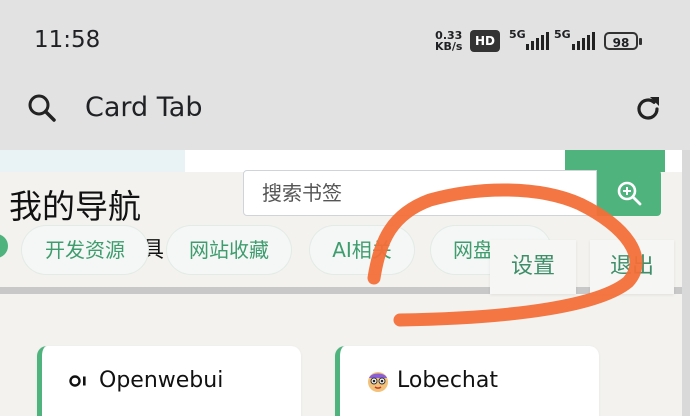 The image size is (690, 416). Describe the element at coordinates (686, 283) in the screenshot. I see `scrollbar` at that location.